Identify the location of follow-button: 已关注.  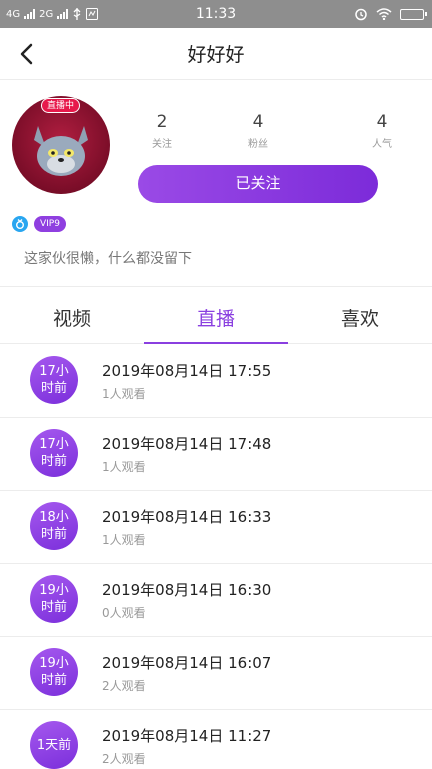
(258, 184).